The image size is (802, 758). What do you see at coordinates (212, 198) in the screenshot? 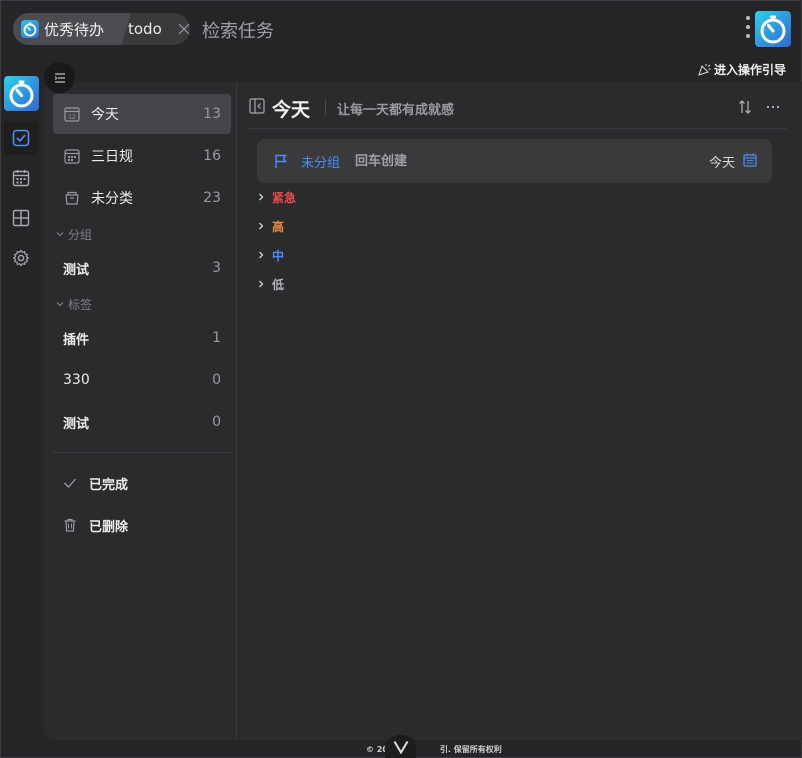
I see `sidebar-item-count: 23` at bounding box center [212, 198].